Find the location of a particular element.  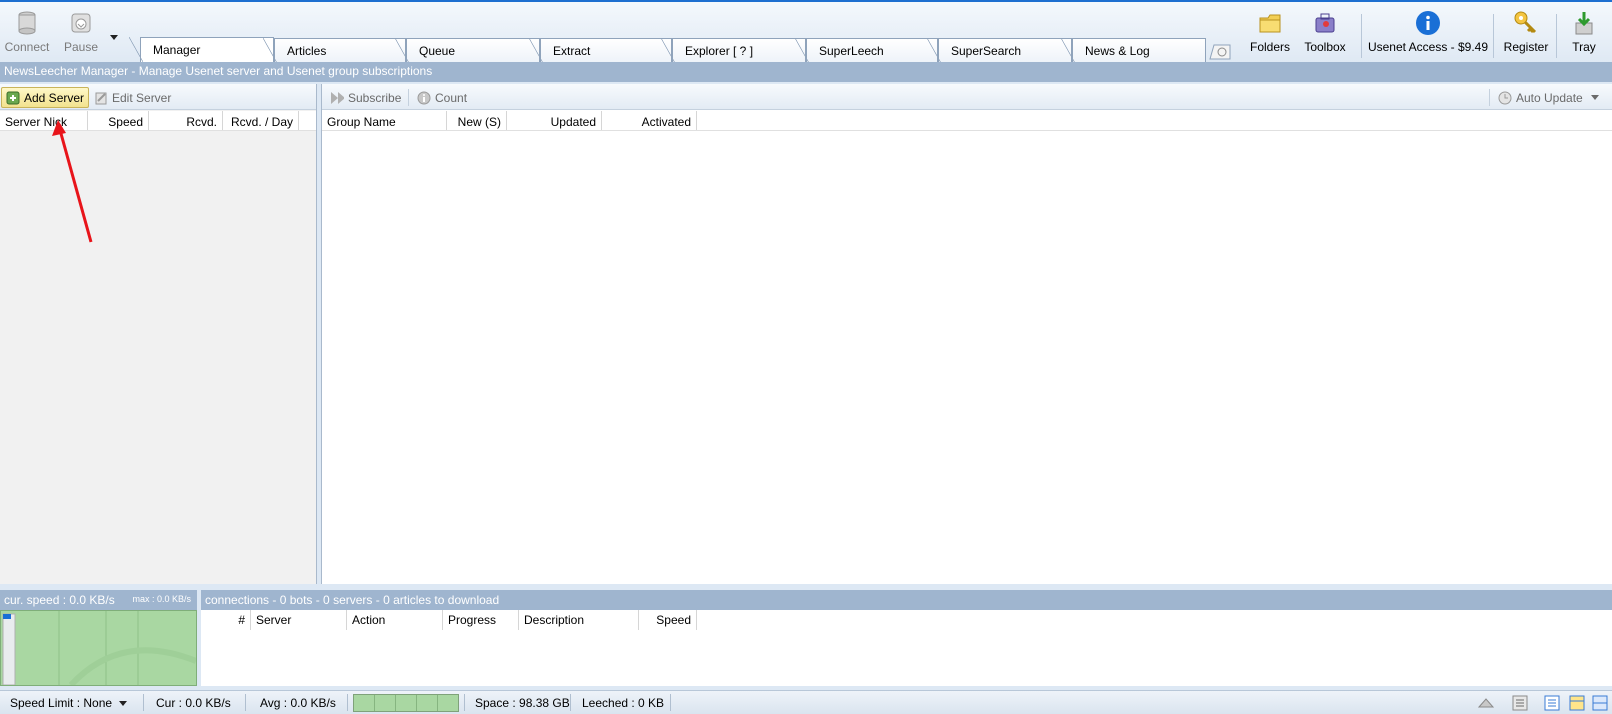

auto-update-button: Auto Update is located at coordinates (1548, 97).